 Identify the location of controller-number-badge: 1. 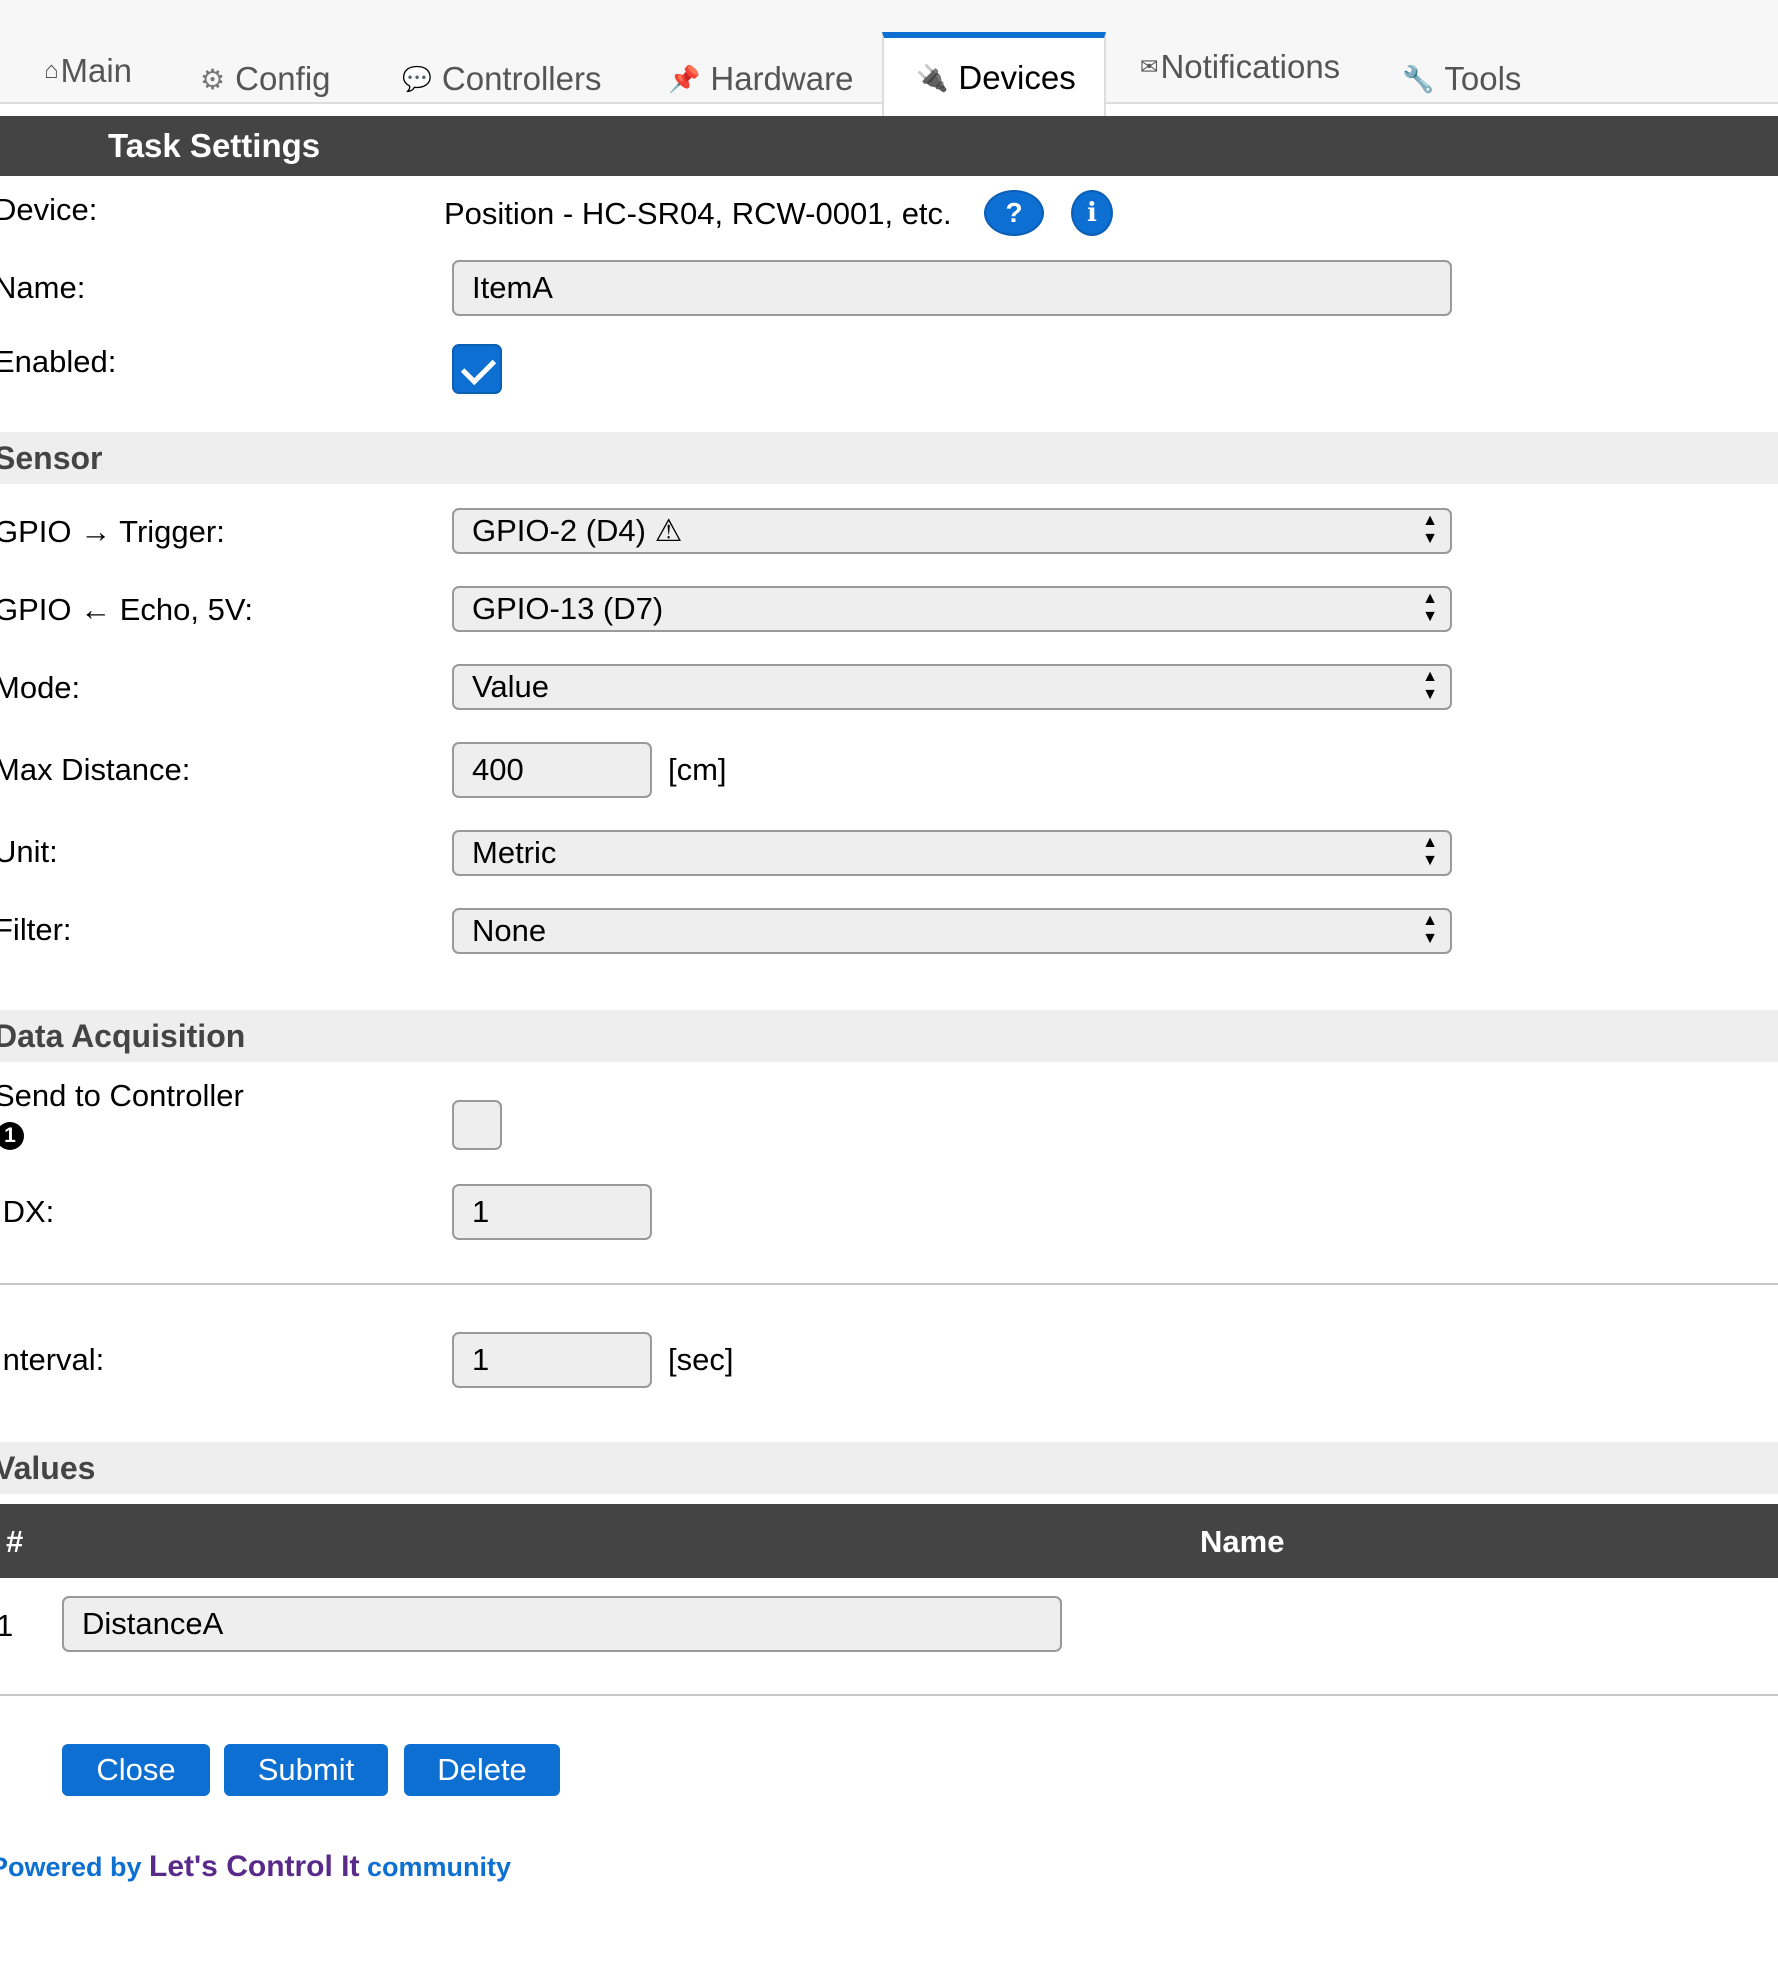
(12, 1136).